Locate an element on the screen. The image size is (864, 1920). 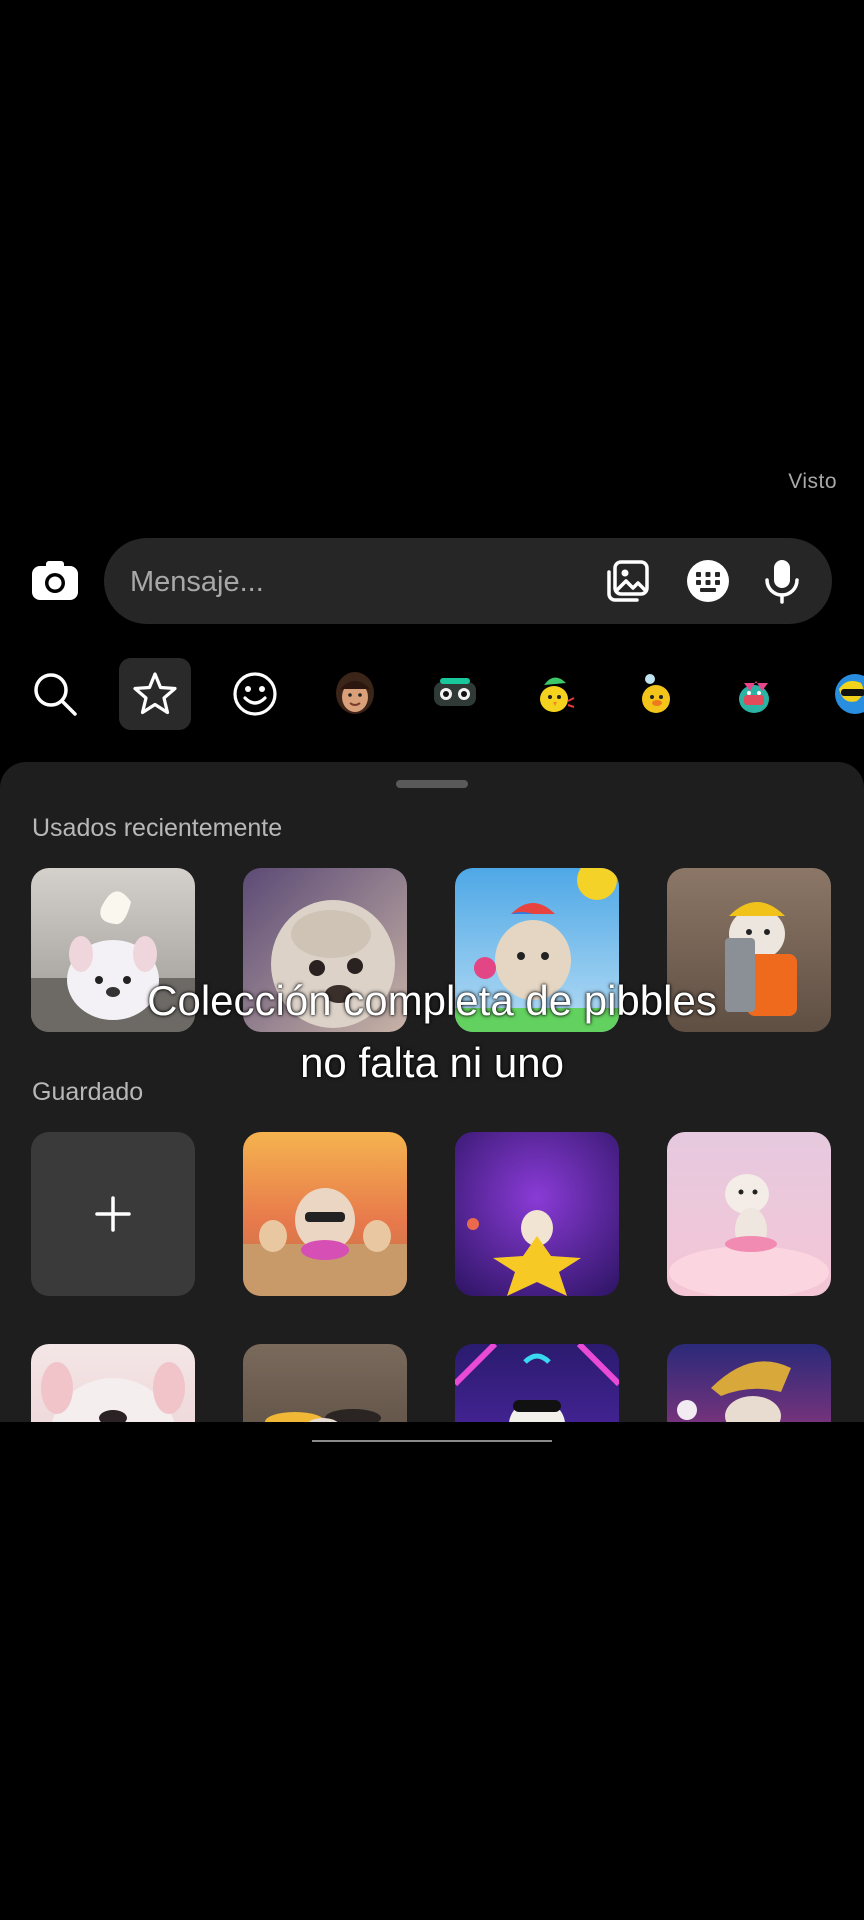
gallery-icon is located at coordinates (628, 581).